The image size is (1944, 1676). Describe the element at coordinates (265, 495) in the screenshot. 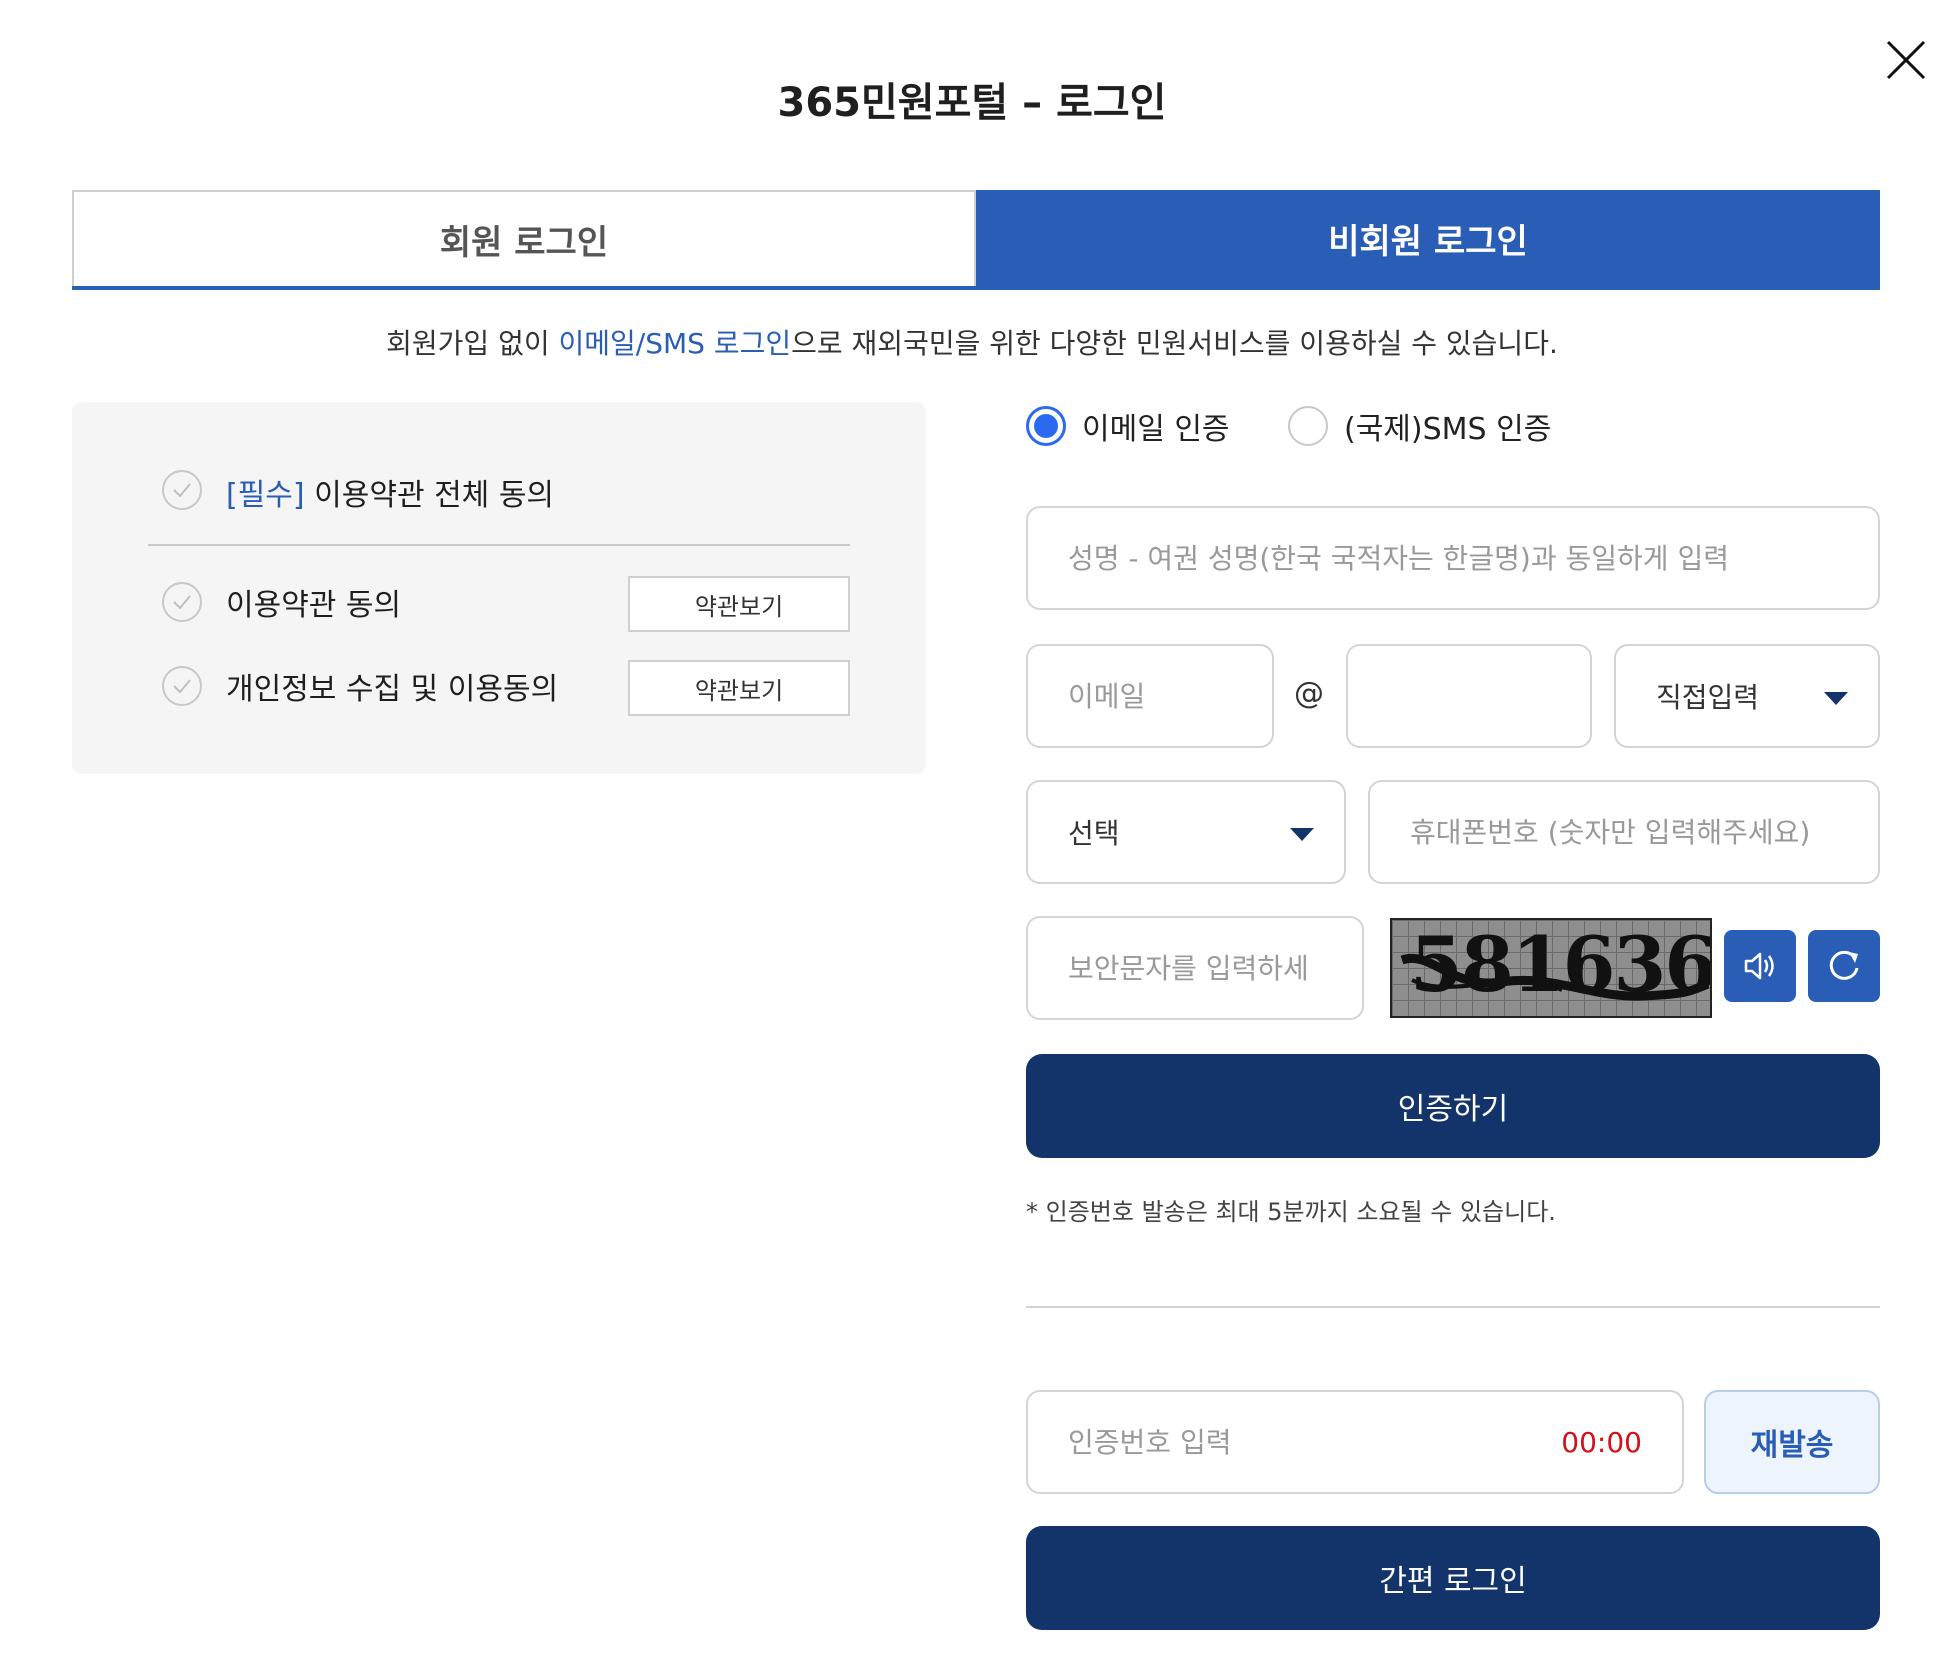

I see `required-tag: [필수]` at that location.